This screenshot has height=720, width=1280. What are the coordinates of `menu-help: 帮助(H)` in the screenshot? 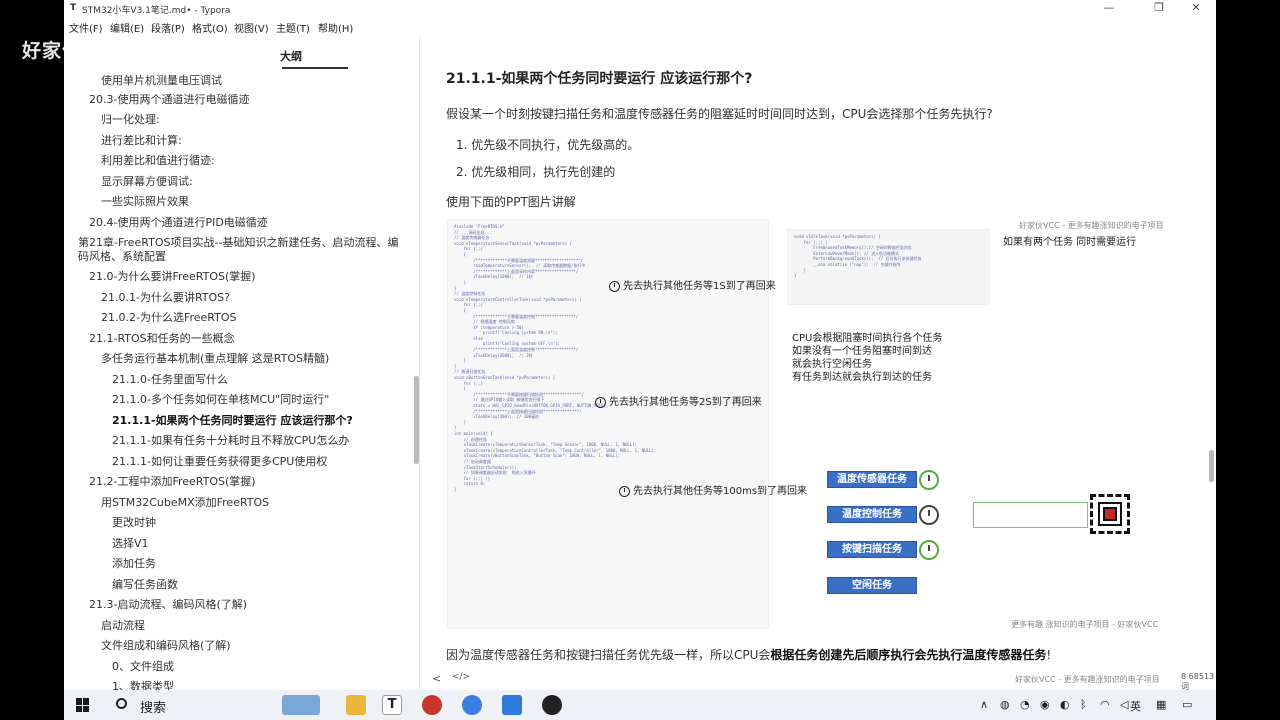 It's located at (335, 27).